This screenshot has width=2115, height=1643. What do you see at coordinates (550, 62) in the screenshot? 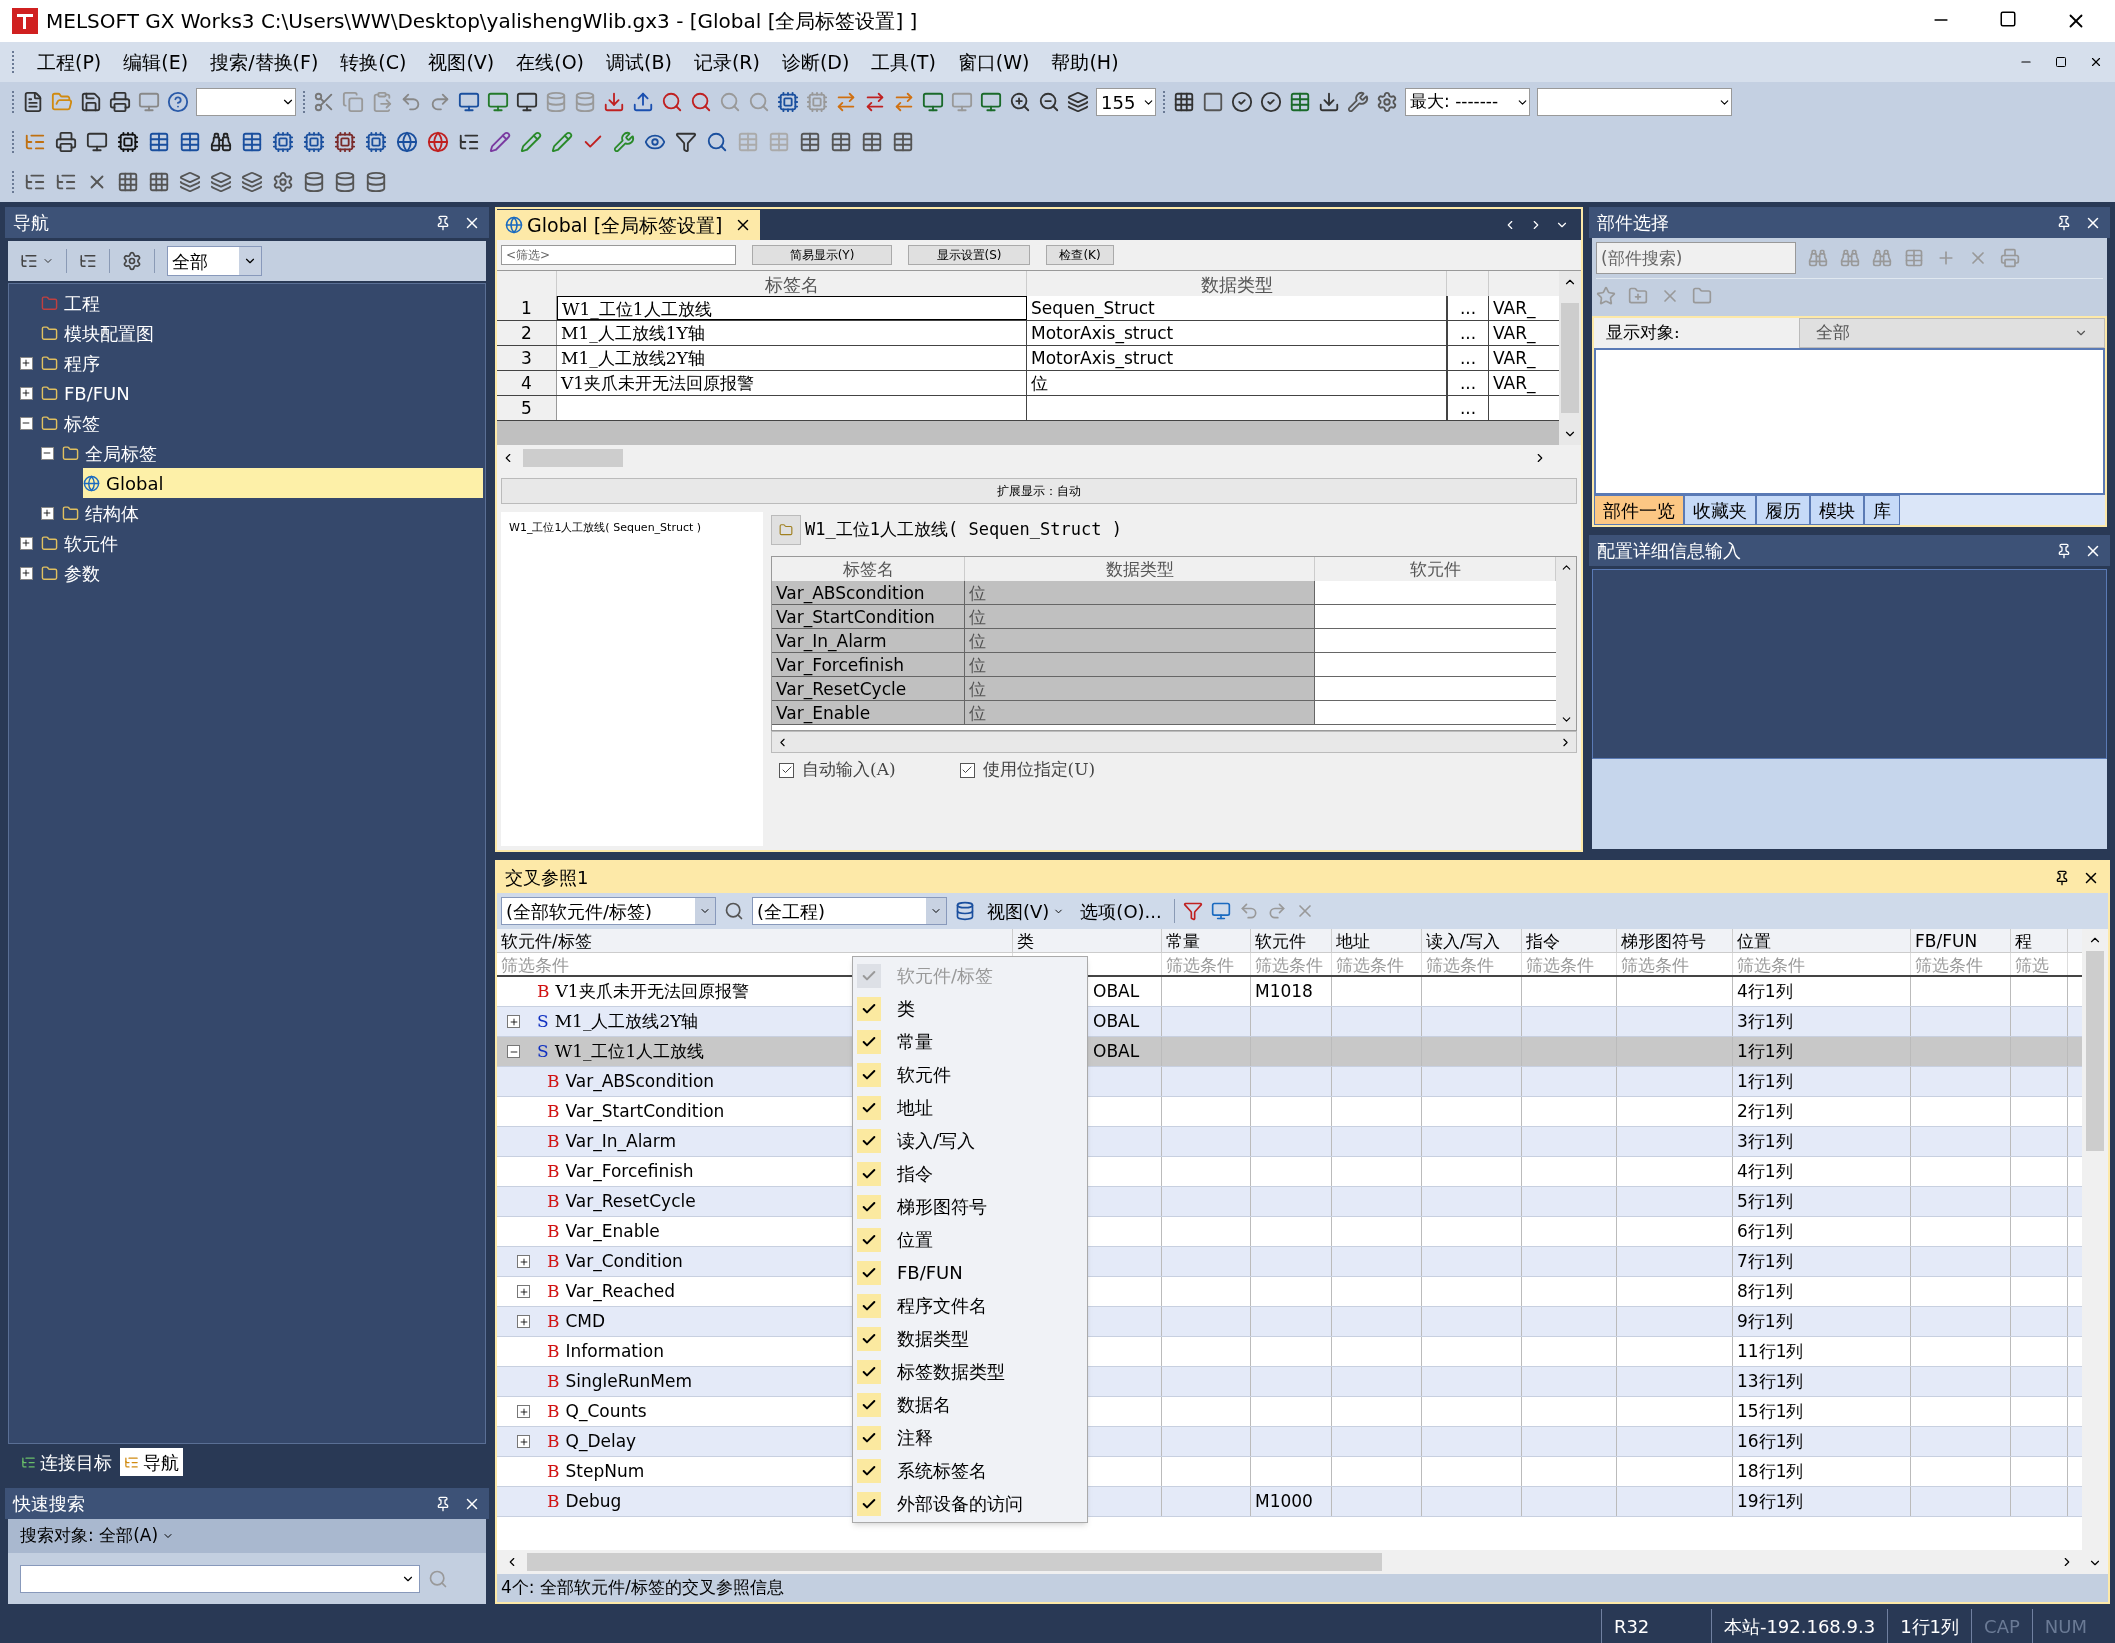
I see `menu-item: 在线(O)` at bounding box center [550, 62].